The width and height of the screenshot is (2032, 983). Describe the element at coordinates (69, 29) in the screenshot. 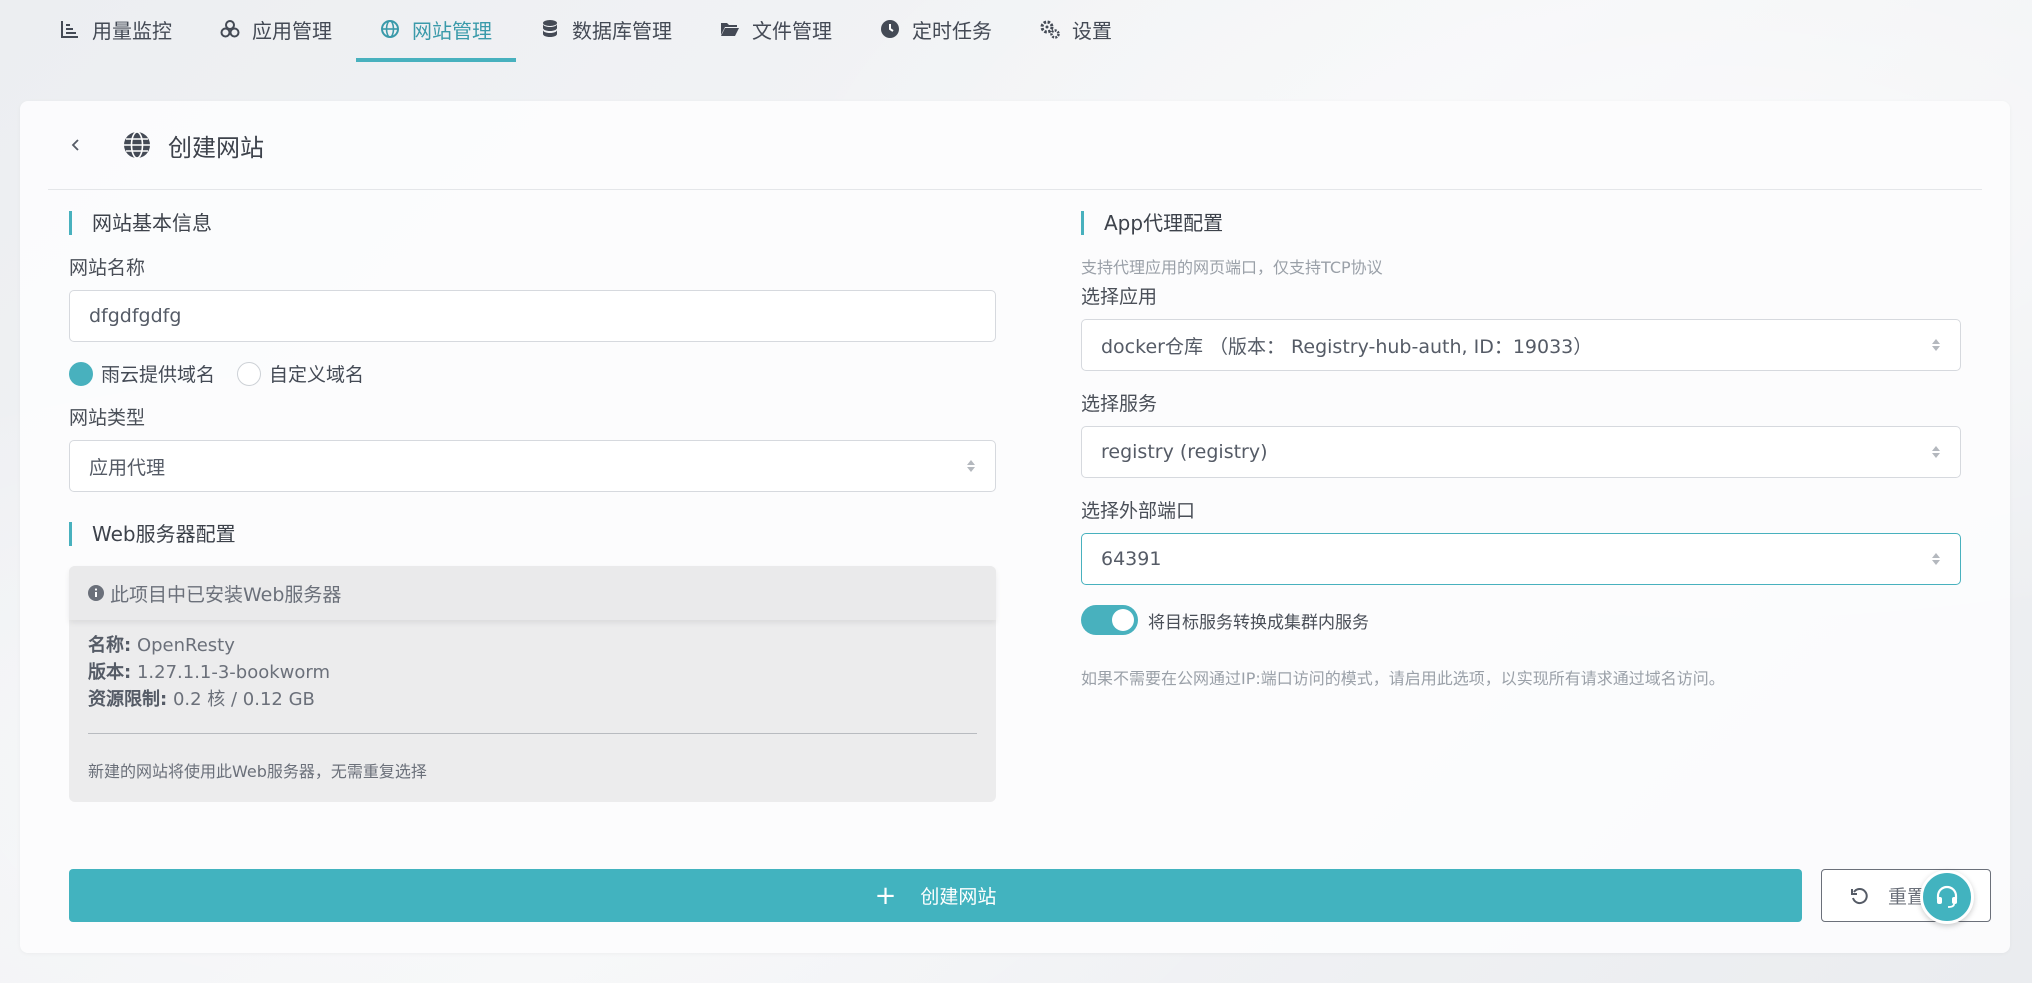

I see `chart-icon` at that location.